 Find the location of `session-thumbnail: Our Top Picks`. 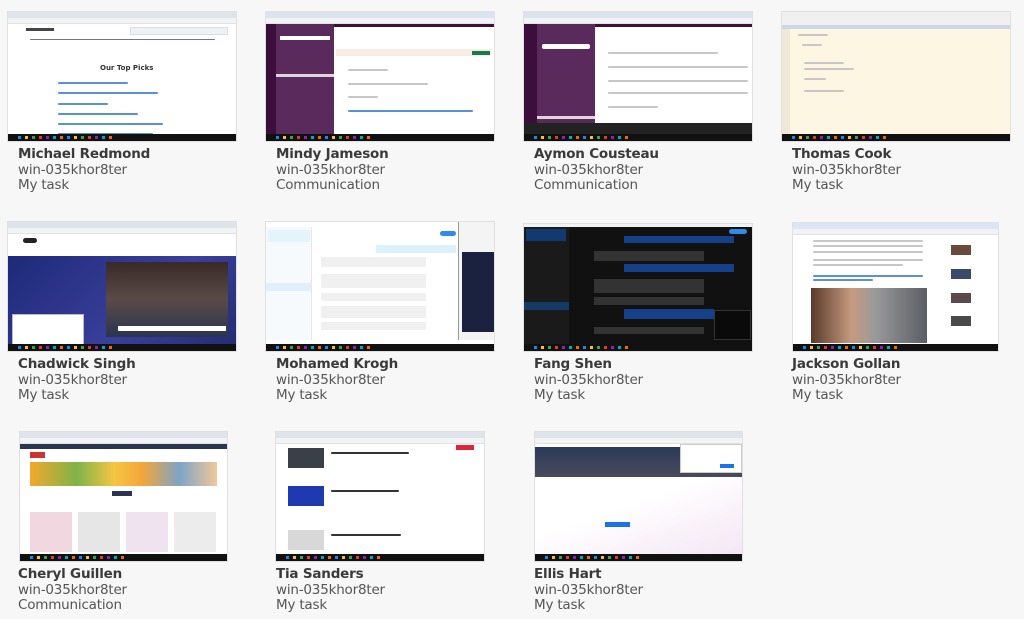

session-thumbnail: Our Top Picks is located at coordinates (122, 76).